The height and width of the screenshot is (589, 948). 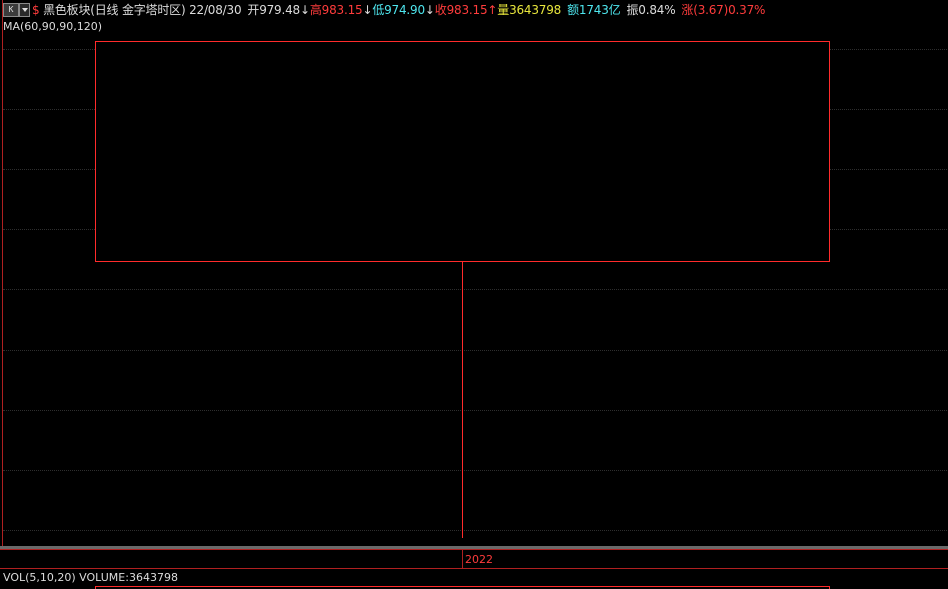 What do you see at coordinates (429, 10) in the screenshot?
I see `low-arrow-icon: ↓` at bounding box center [429, 10].